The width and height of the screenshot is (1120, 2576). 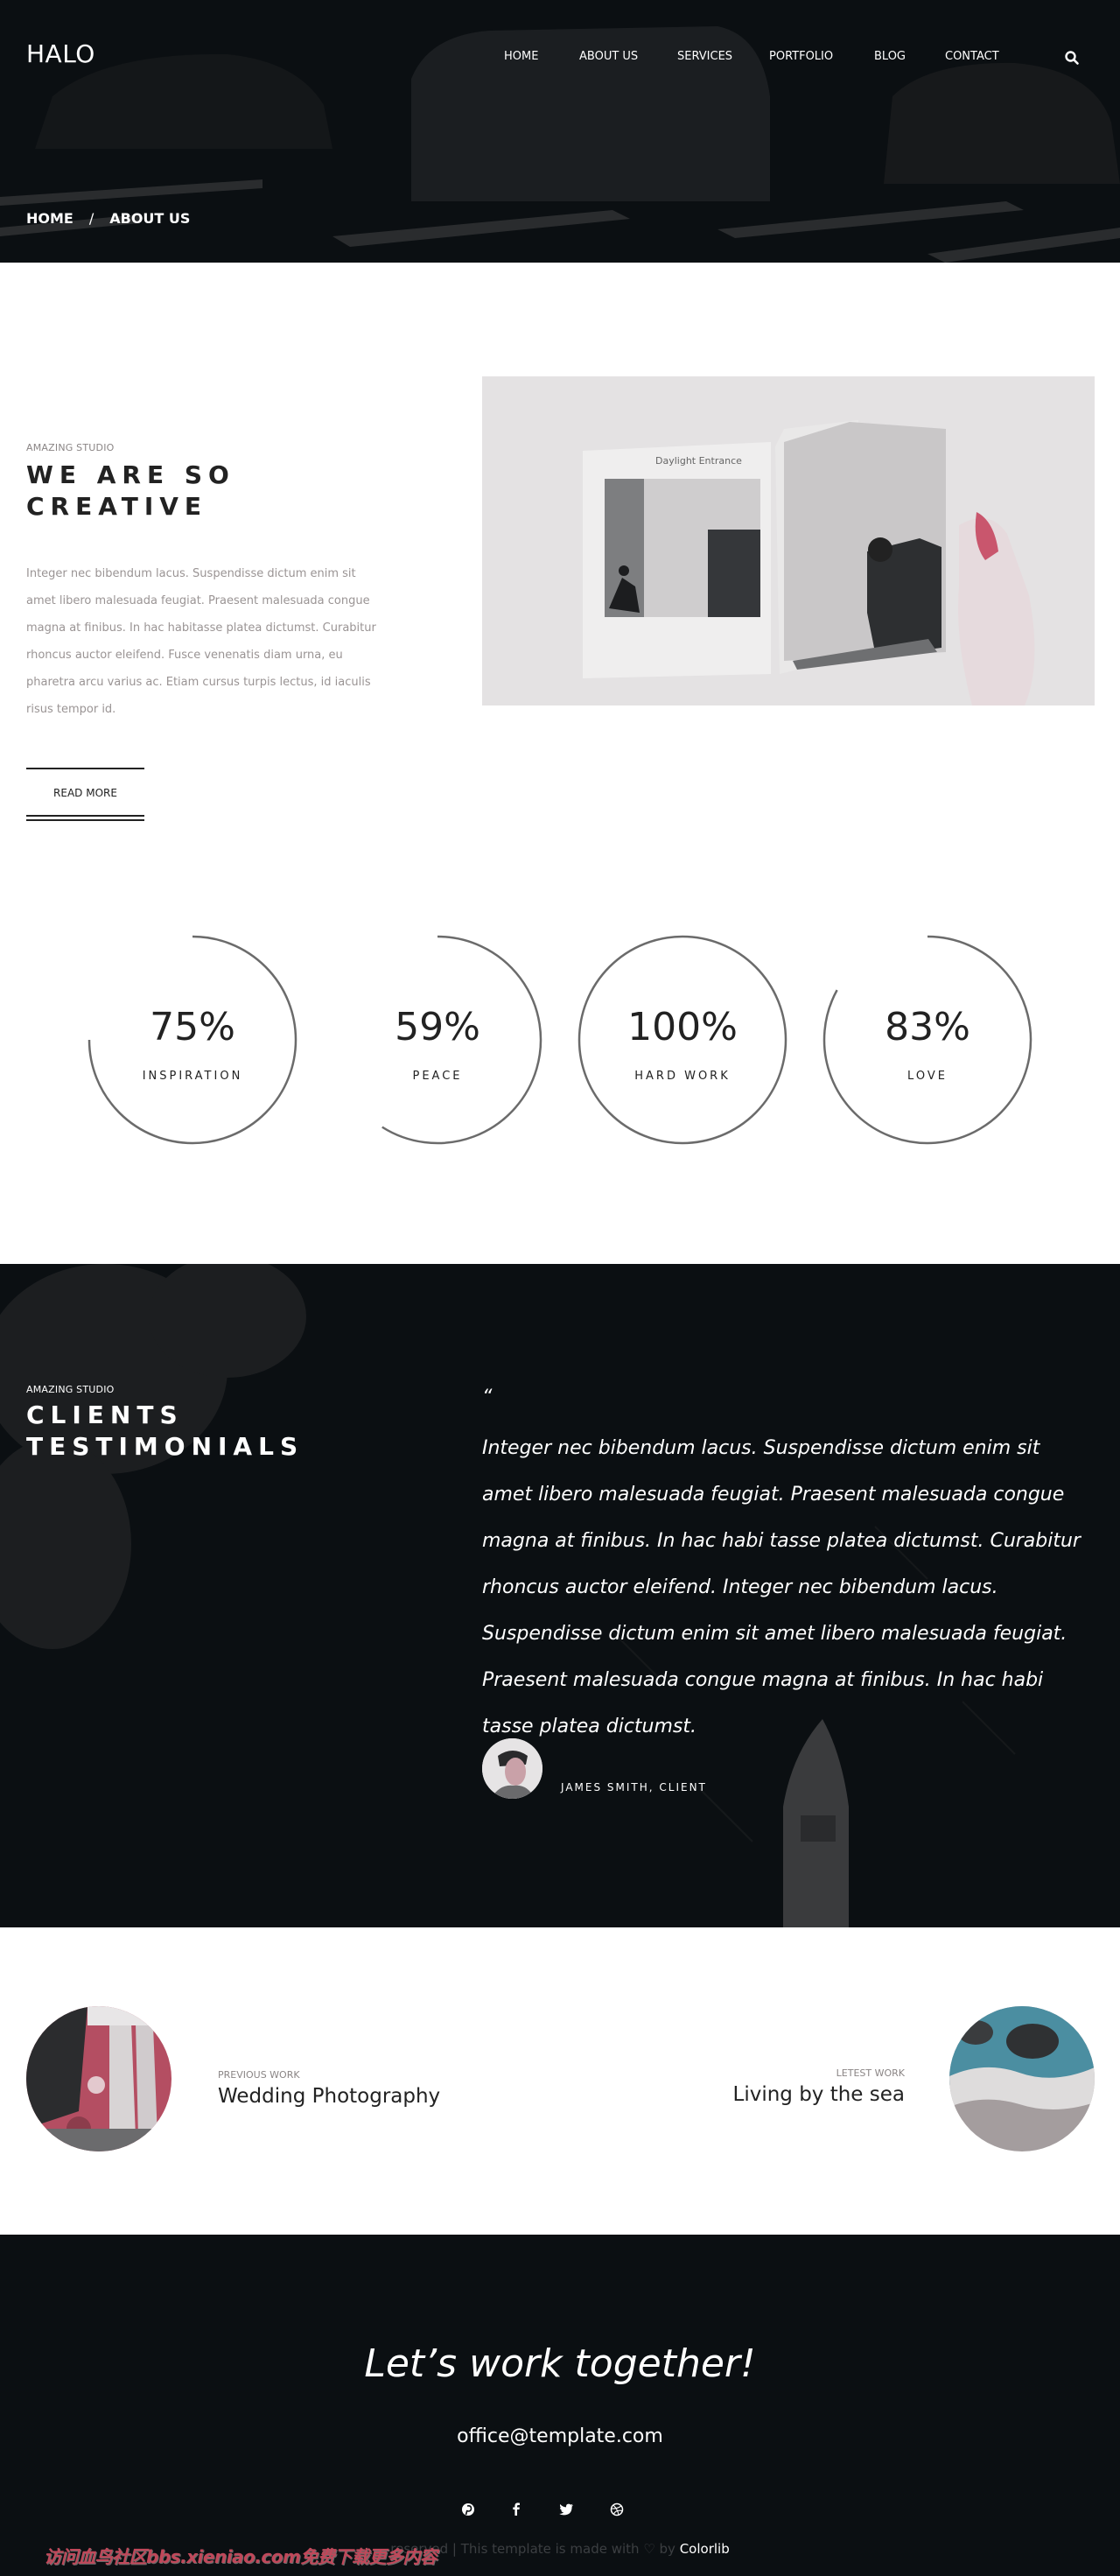 I want to click on breadcrumb-home: HOME, so click(x=50, y=219).